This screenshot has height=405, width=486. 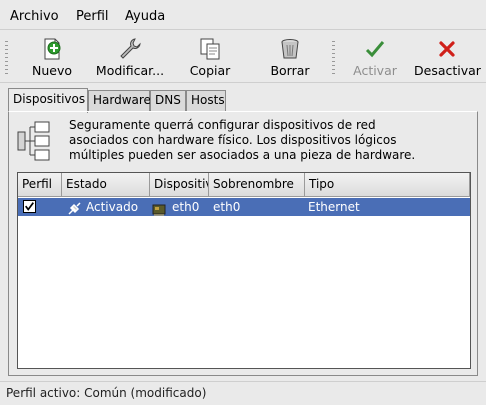 I want to click on tab-dispositivos-label: Dispositivos, so click(x=49, y=99).